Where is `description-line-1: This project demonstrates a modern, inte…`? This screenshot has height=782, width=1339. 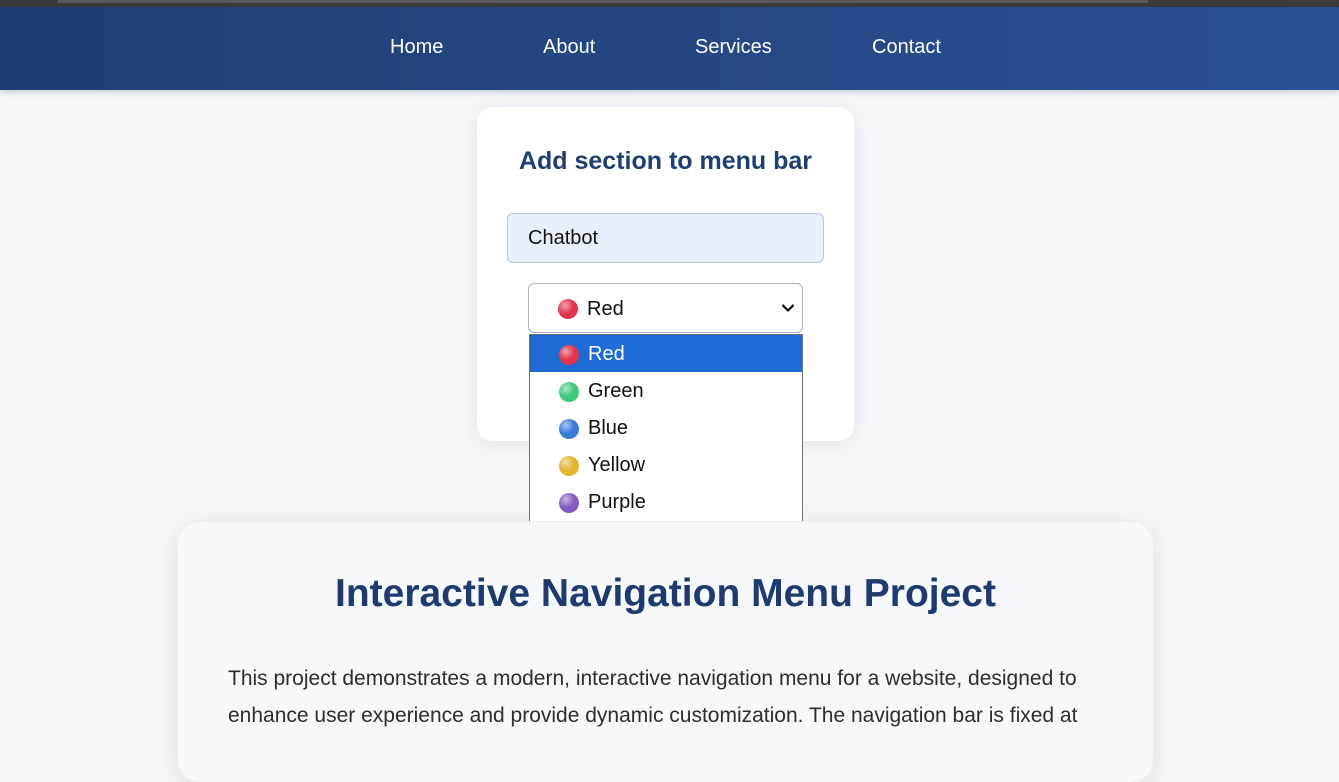 description-line-1: This project demonstrates a modern, inte… is located at coordinates (652, 678).